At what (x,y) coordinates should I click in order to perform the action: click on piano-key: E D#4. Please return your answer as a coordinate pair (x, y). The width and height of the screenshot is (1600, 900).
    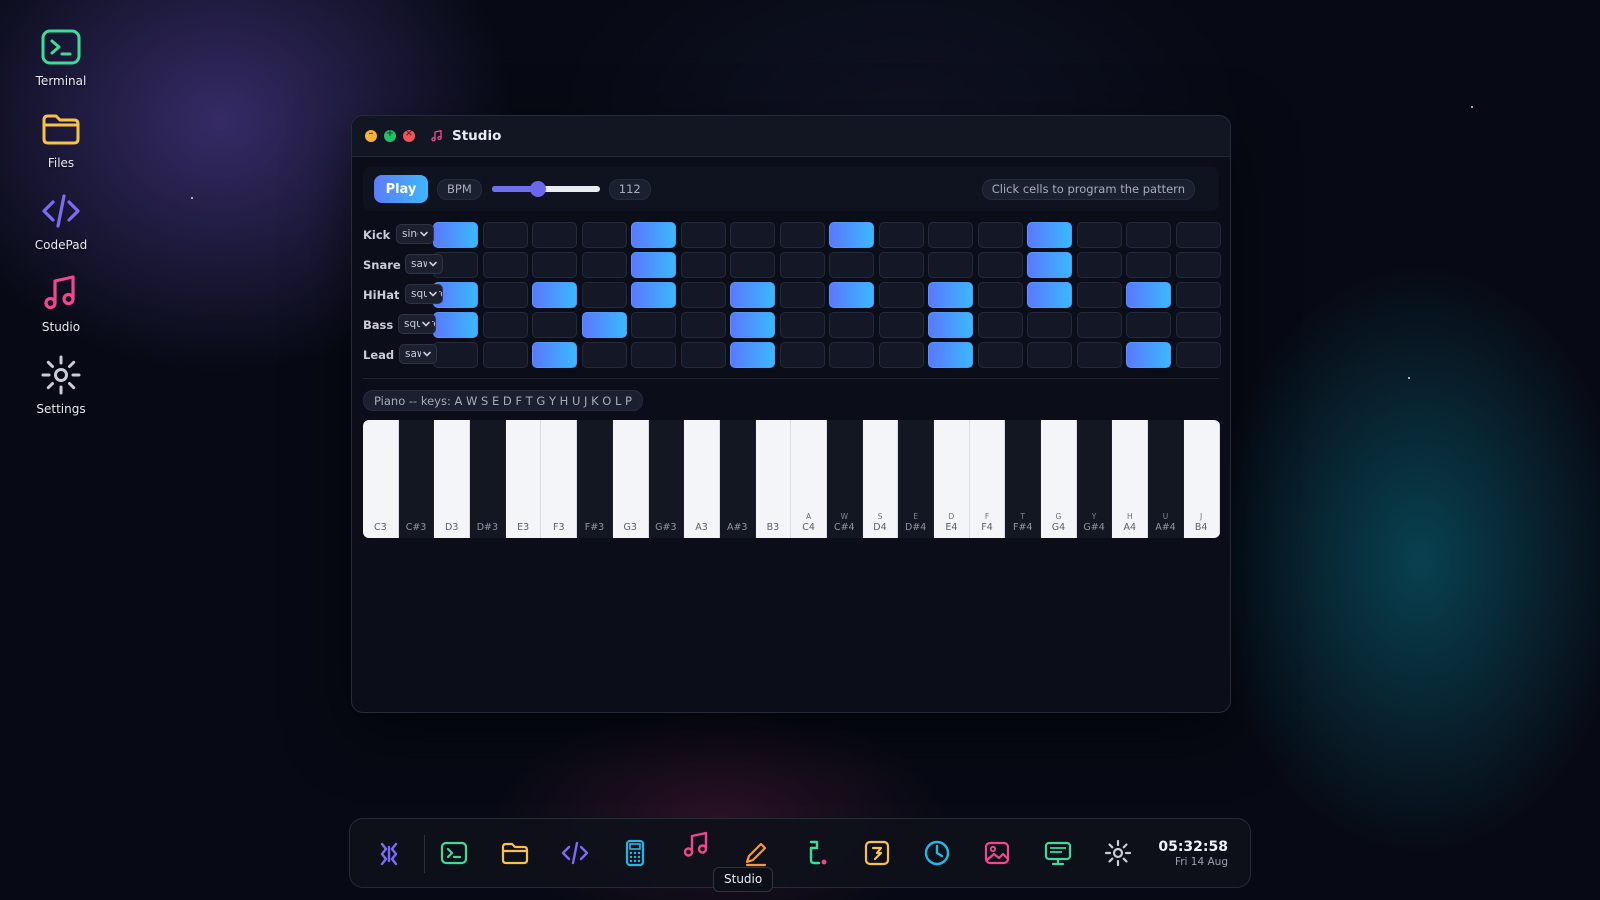
    Looking at the image, I should click on (916, 479).